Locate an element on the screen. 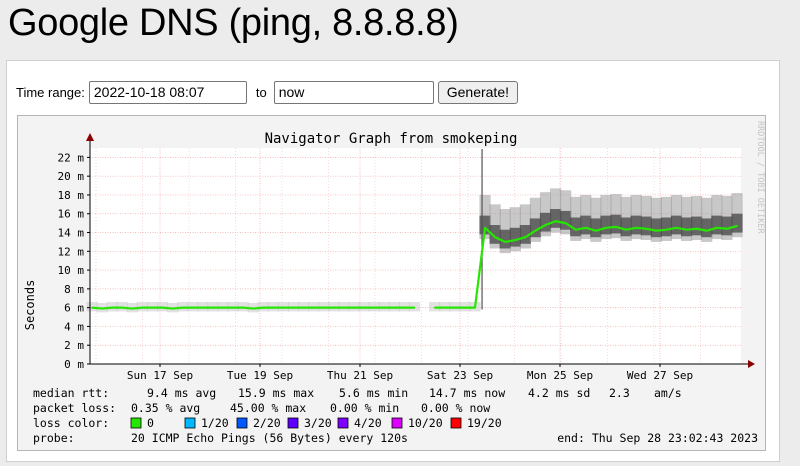 This screenshot has height=466, width=800. loss-color-label-item: 10/20 is located at coordinates (425, 423).